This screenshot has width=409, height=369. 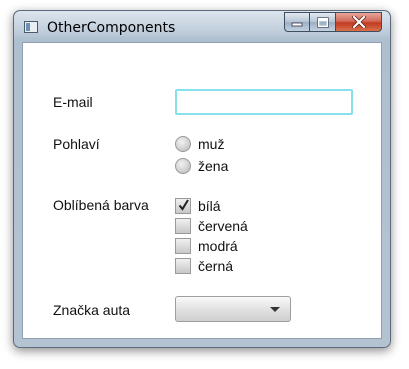 I want to click on caption-buttons, so click(x=333, y=22).